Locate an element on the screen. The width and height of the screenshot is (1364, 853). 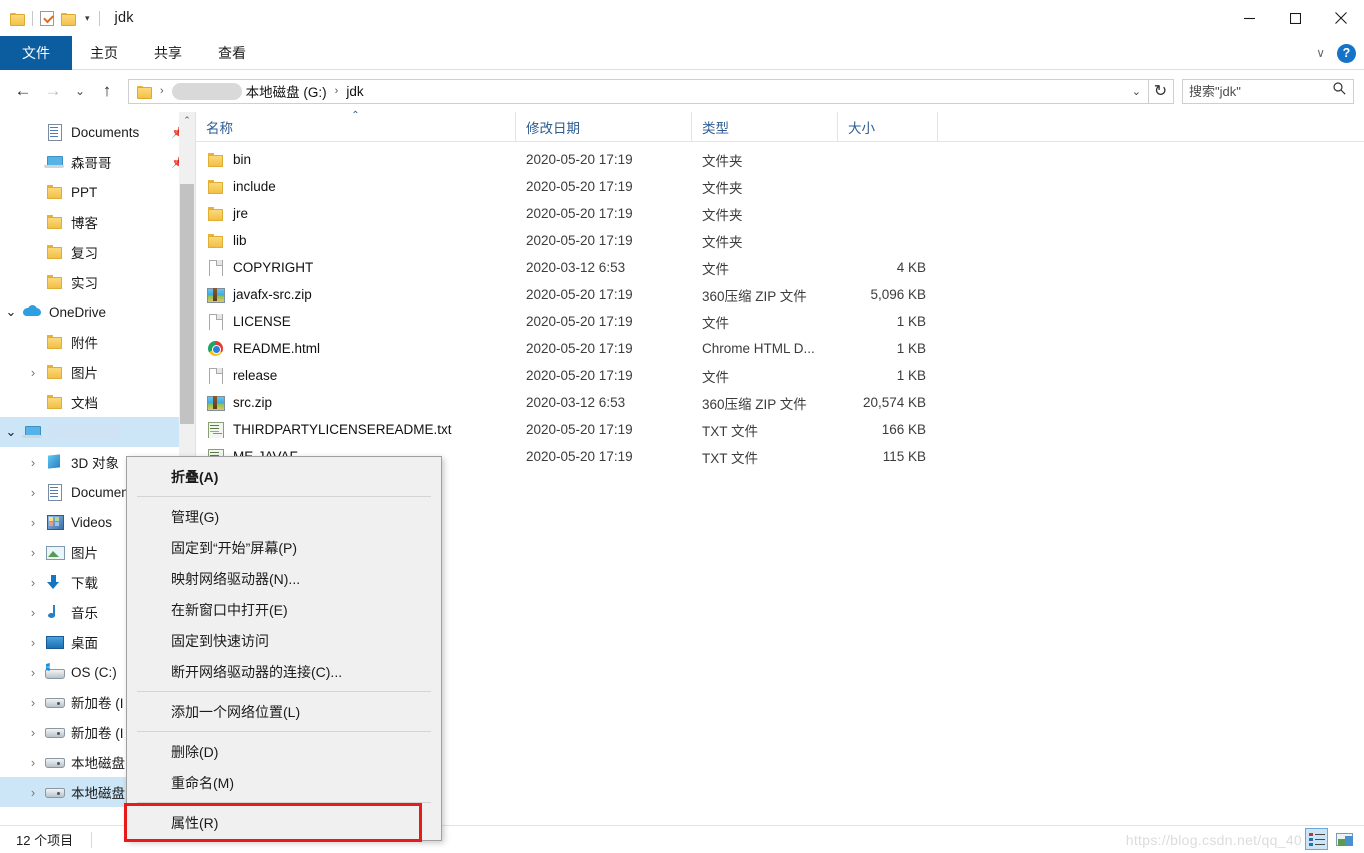
sidebar-item-附件: 附件 is located at coordinates (97, 342).